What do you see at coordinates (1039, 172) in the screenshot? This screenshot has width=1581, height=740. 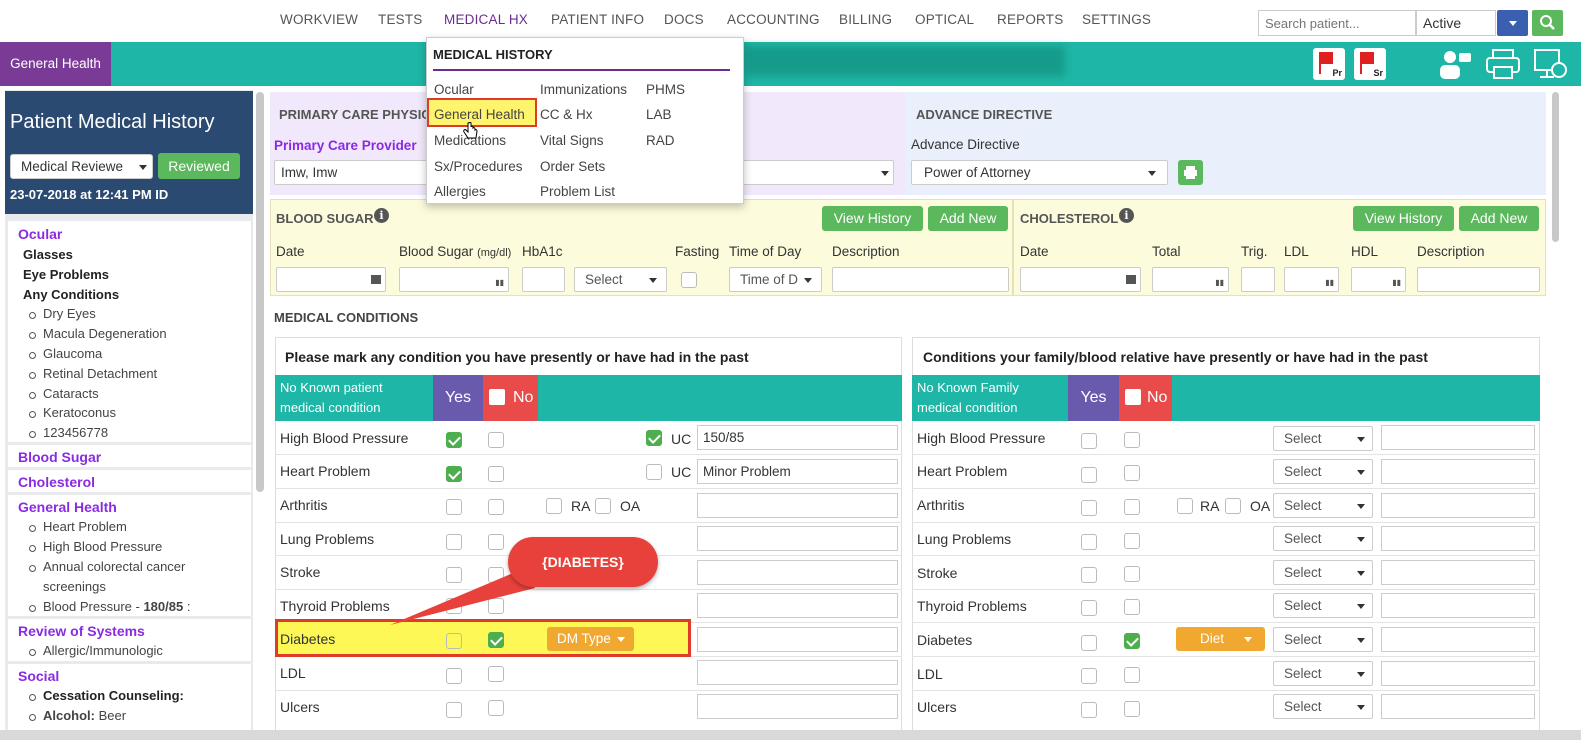 I see `advance-directive-select: Power of Attorney` at bounding box center [1039, 172].